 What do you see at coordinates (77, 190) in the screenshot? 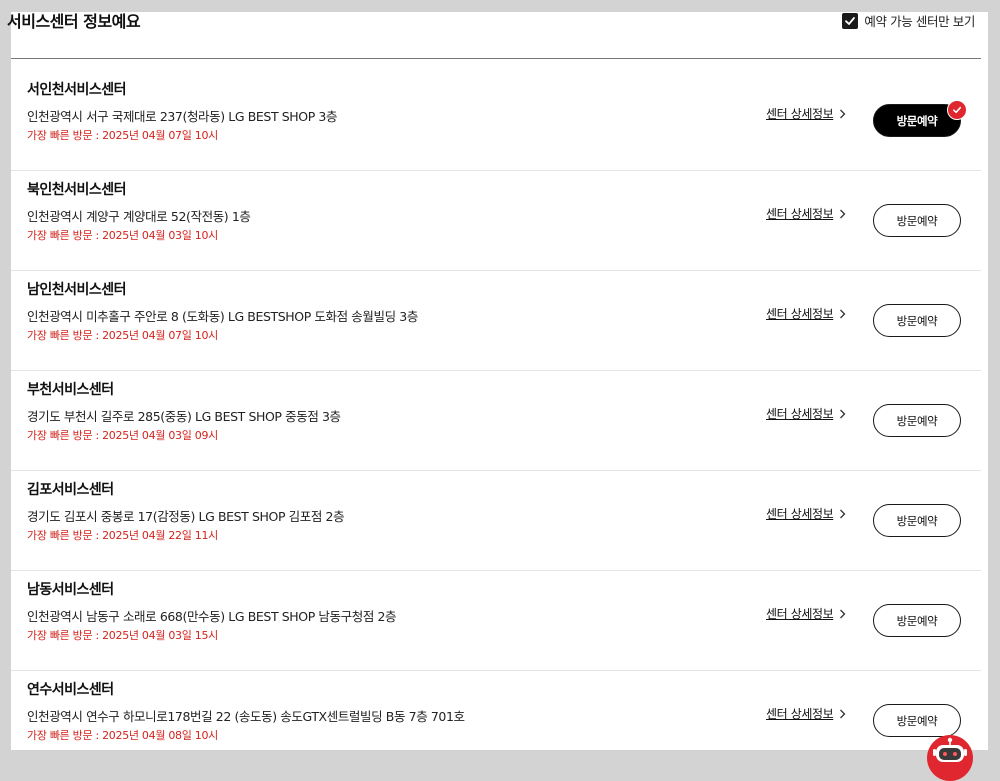
I see `center-name: 북인천서비스센터` at bounding box center [77, 190].